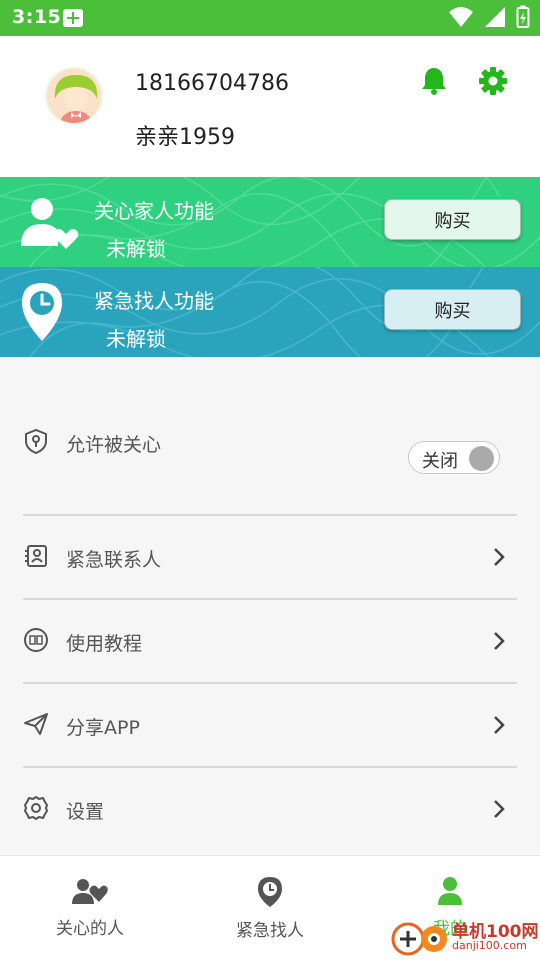  Describe the element at coordinates (270, 312) in the screenshot. I see `emergency-find-banner: 紧急找人功能 未解锁 购买` at that location.